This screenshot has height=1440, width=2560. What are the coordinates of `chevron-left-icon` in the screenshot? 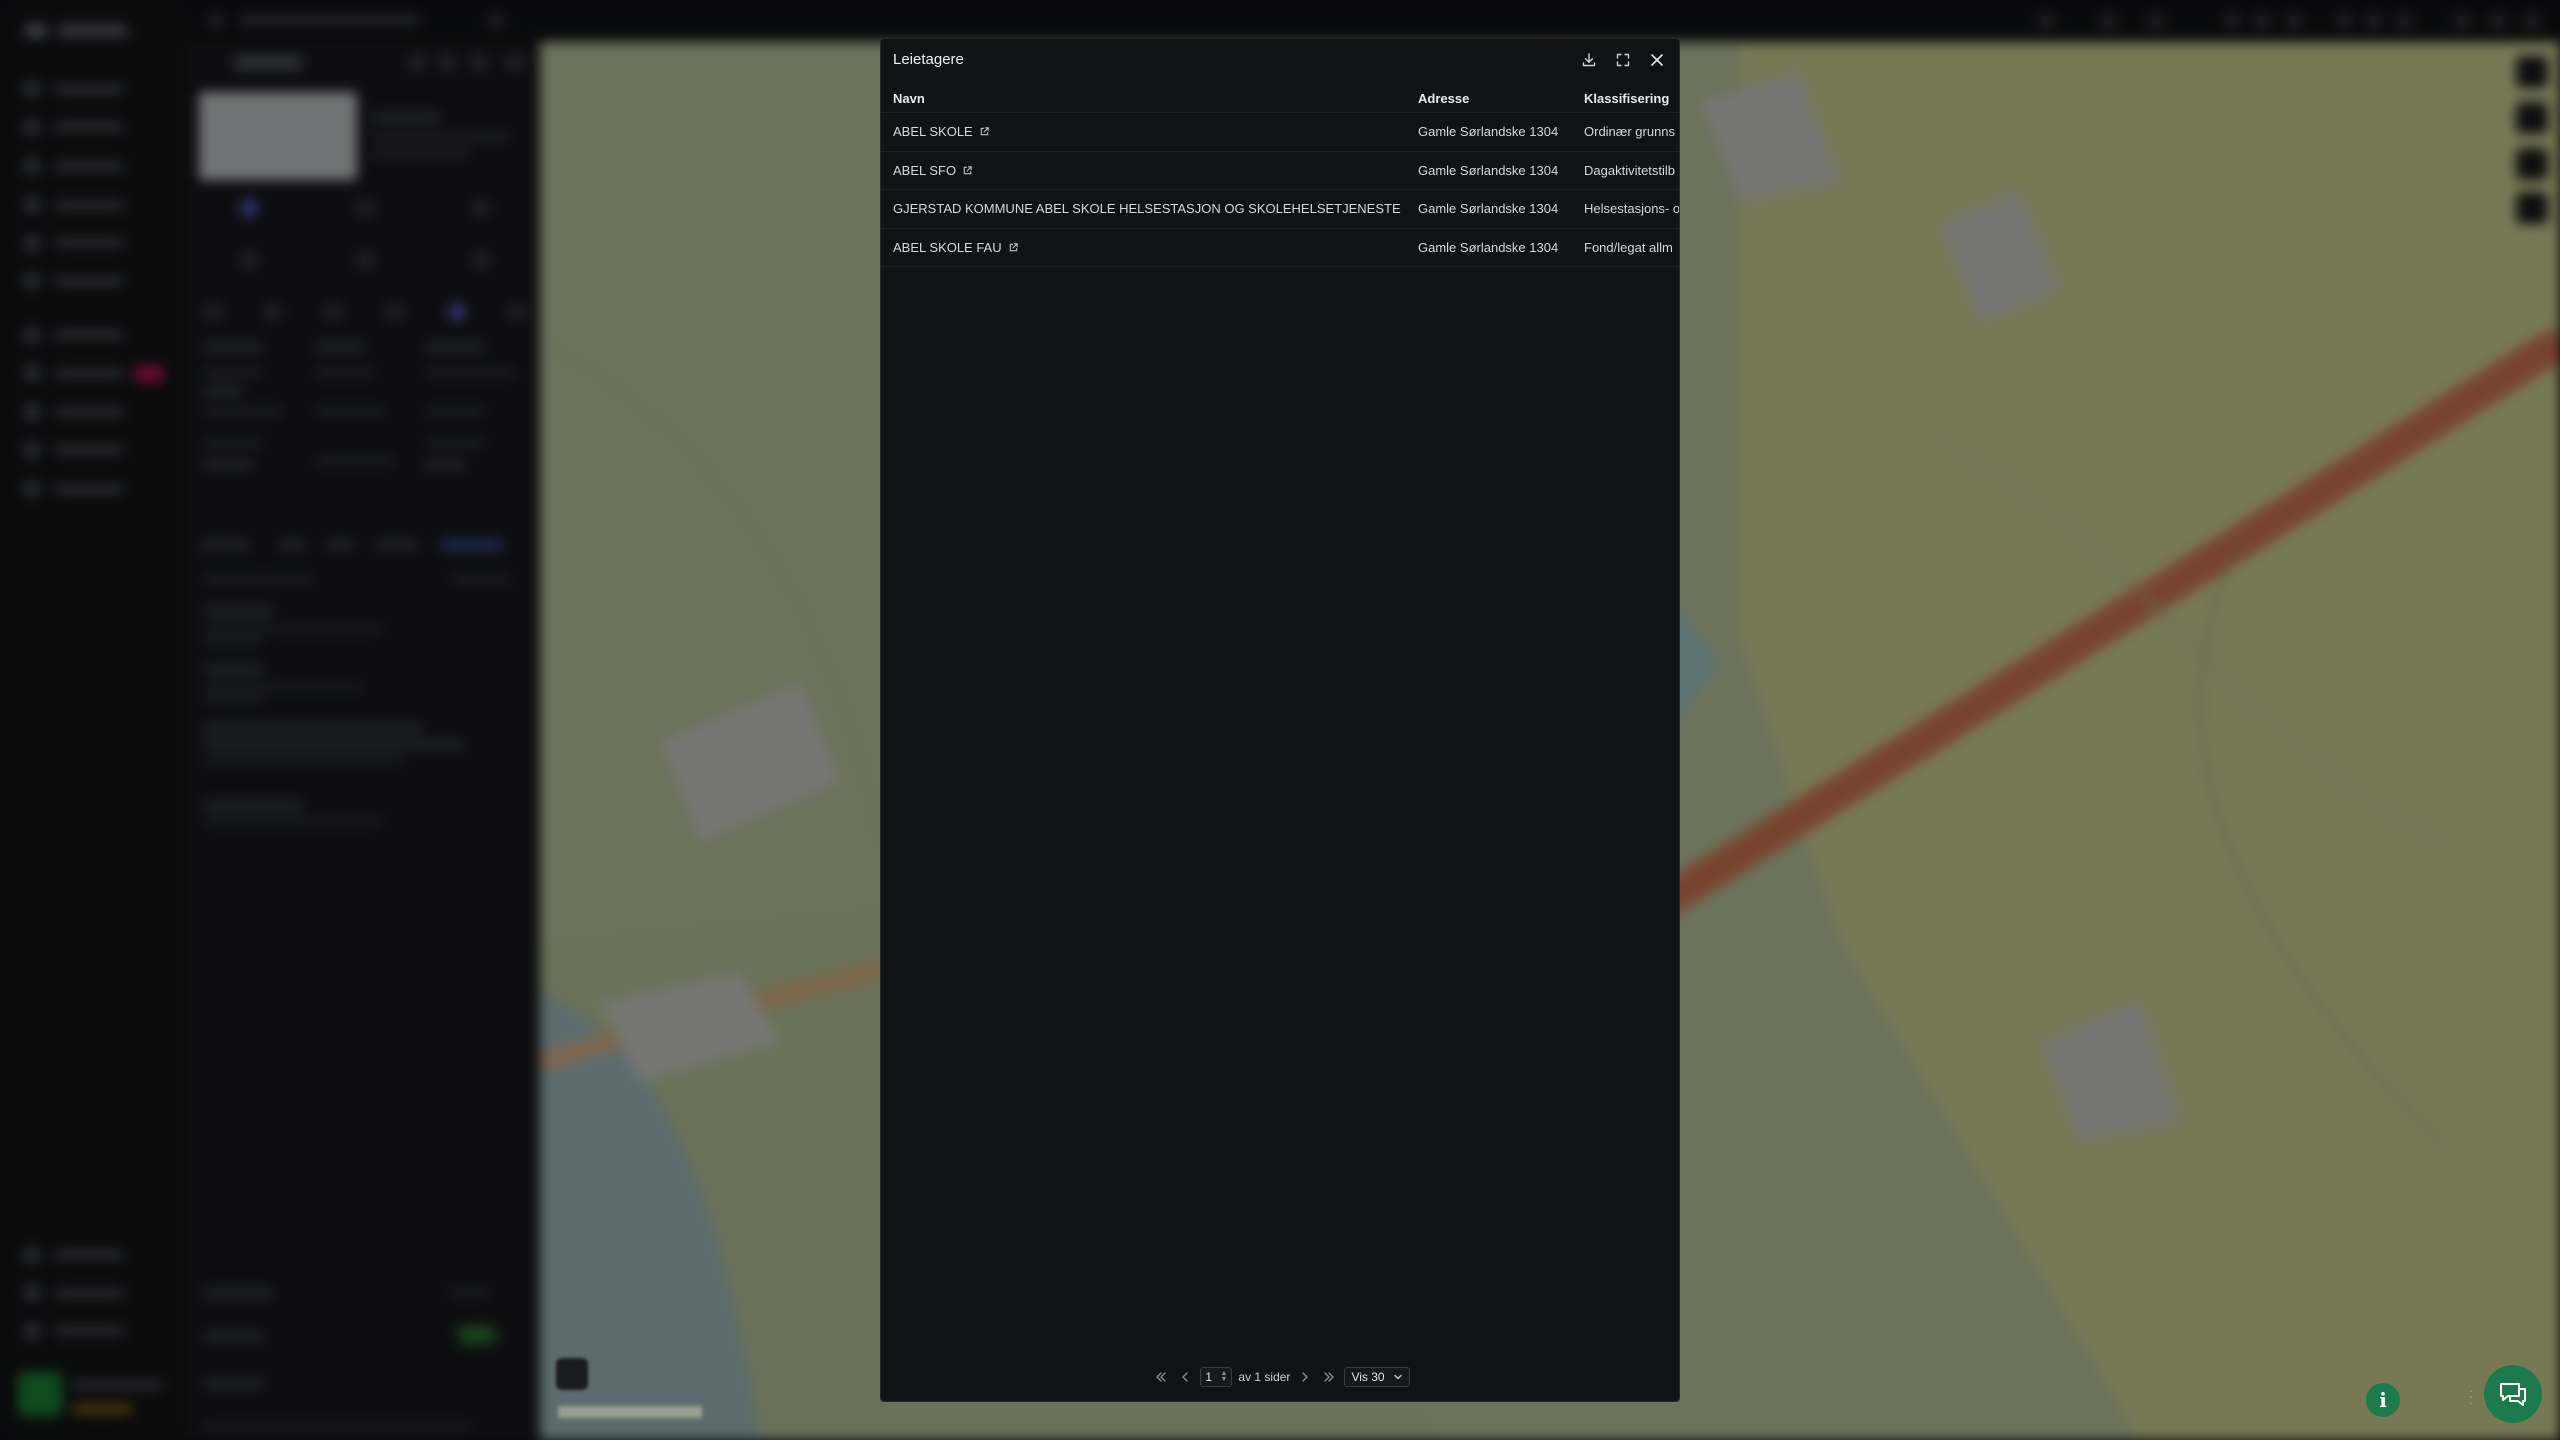 It's located at (1185, 1377).